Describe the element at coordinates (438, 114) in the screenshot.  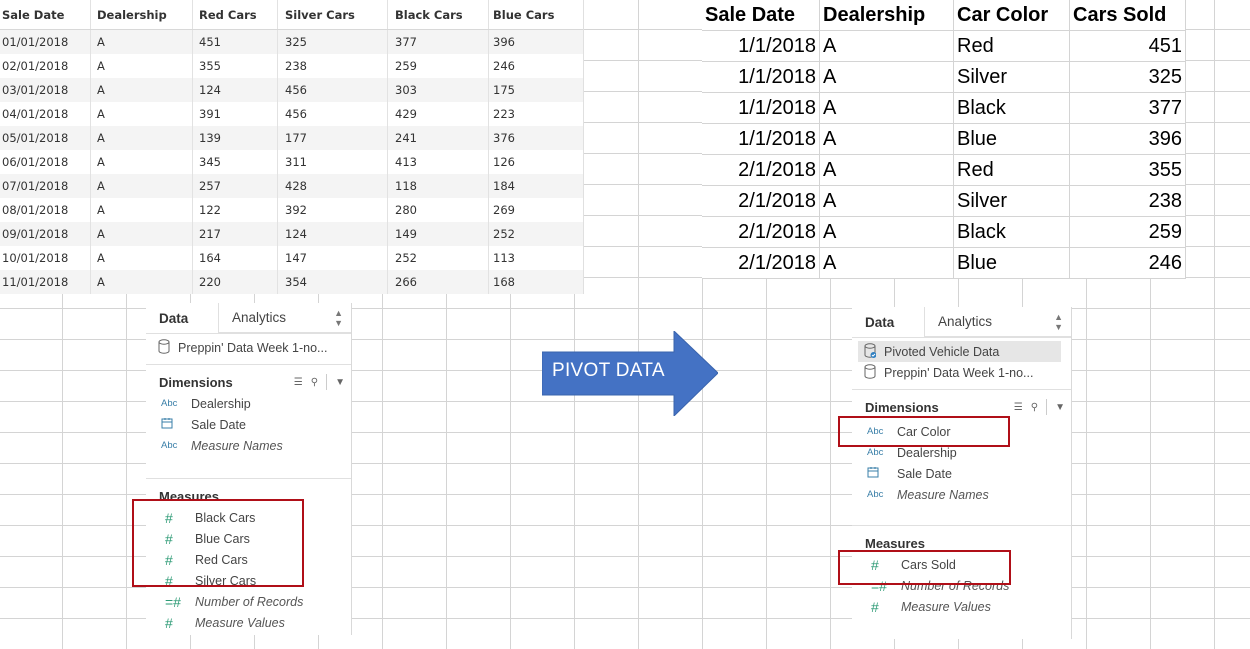
I see `table-cell: 429` at that location.